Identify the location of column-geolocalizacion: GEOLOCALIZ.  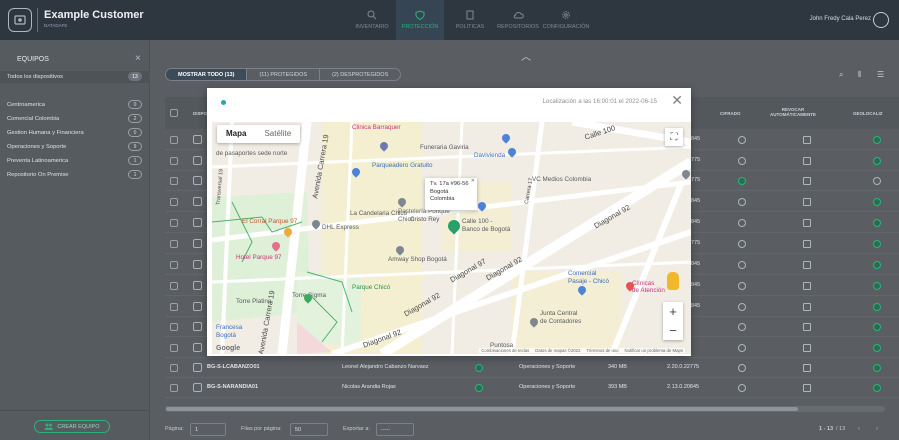
(868, 113).